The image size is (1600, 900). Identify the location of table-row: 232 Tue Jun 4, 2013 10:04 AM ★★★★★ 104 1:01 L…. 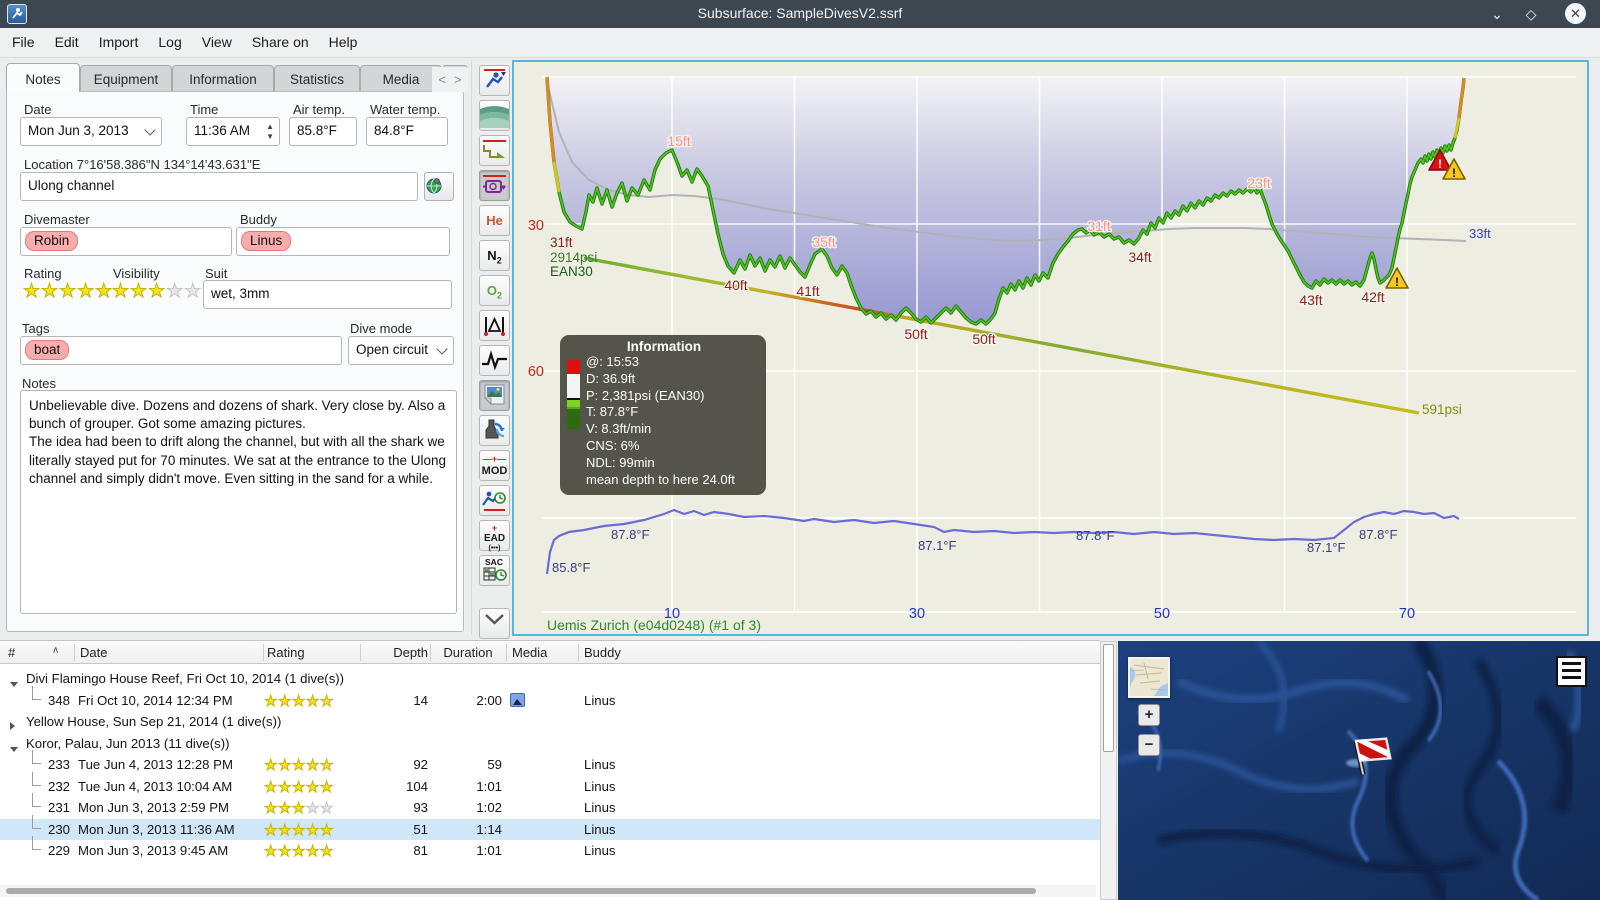
(550, 784).